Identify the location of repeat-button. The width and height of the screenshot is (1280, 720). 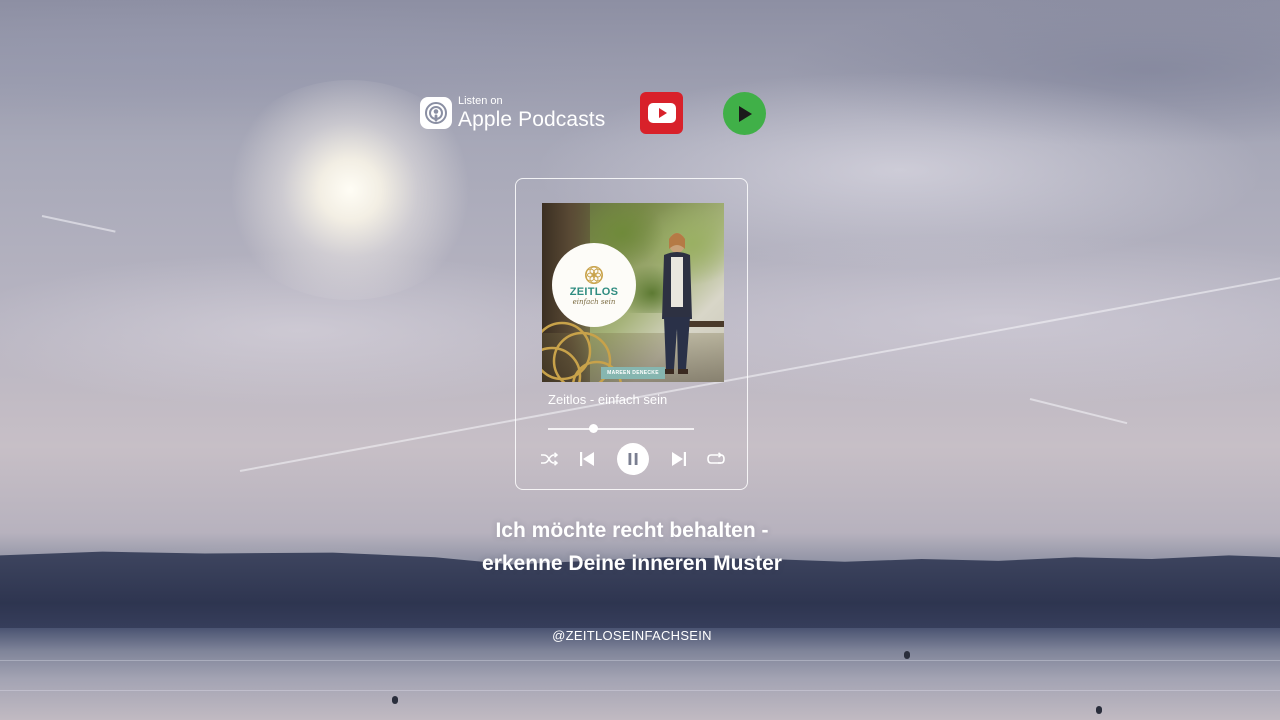
(716, 459).